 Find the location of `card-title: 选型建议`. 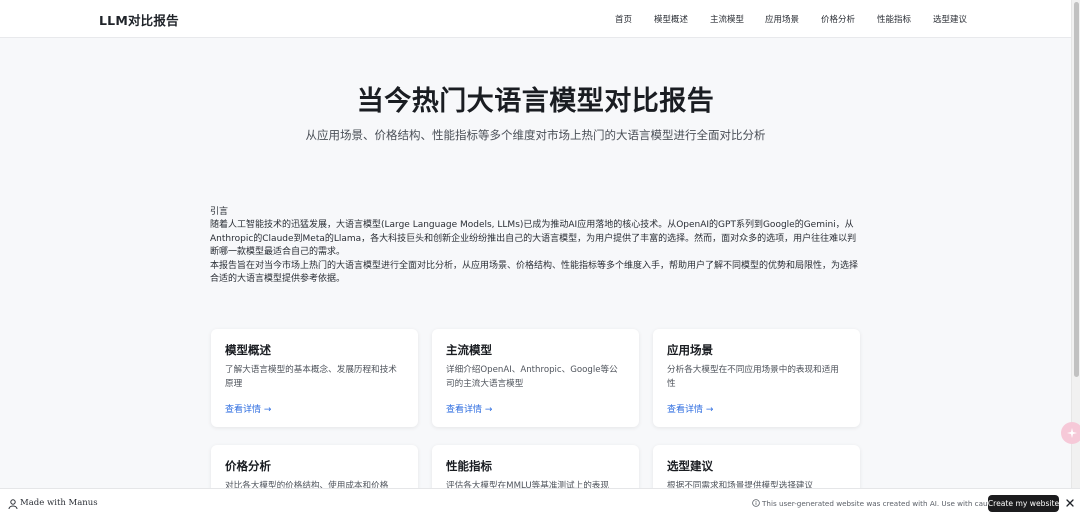

card-title: 选型建议 is located at coordinates (690, 466).